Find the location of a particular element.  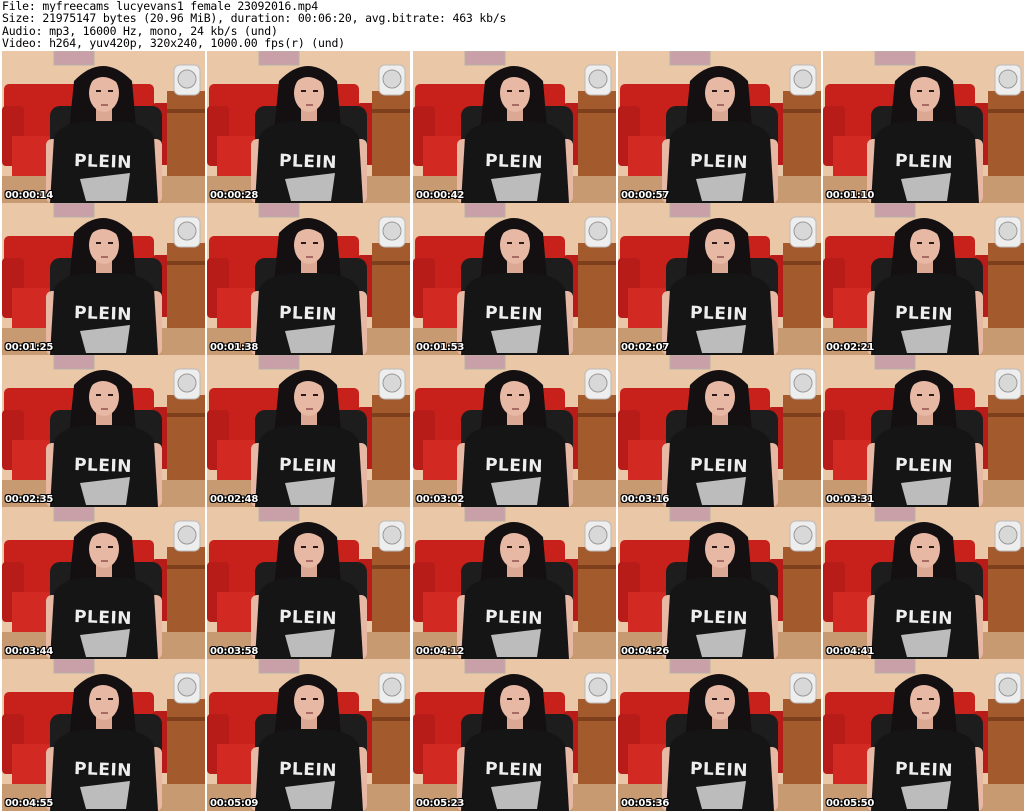

thumbnail-timestamp: 00:04:12 is located at coordinates (440, 651).